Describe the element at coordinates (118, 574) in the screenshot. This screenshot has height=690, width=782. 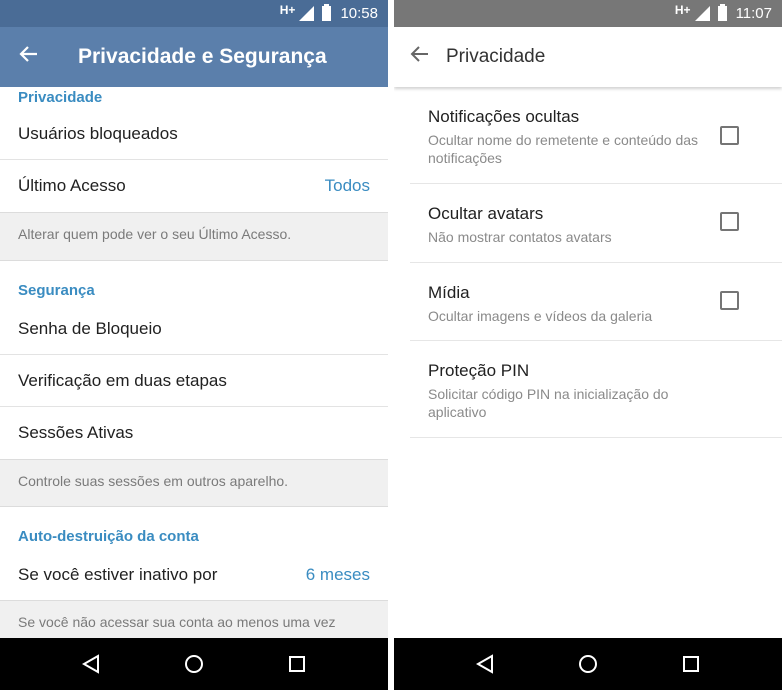
I see `inactive-period-label: Se você estiver inativo por` at that location.